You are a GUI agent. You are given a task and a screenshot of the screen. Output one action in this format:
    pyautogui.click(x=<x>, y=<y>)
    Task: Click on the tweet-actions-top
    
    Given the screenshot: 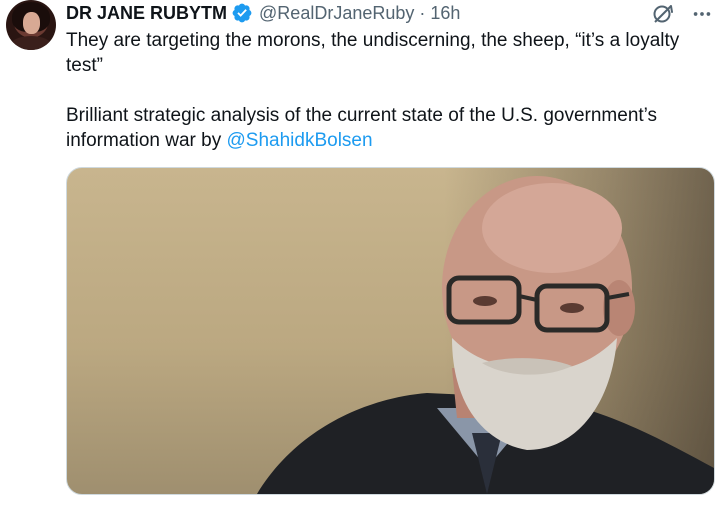 What is the action you would take?
    pyautogui.click(x=682, y=14)
    